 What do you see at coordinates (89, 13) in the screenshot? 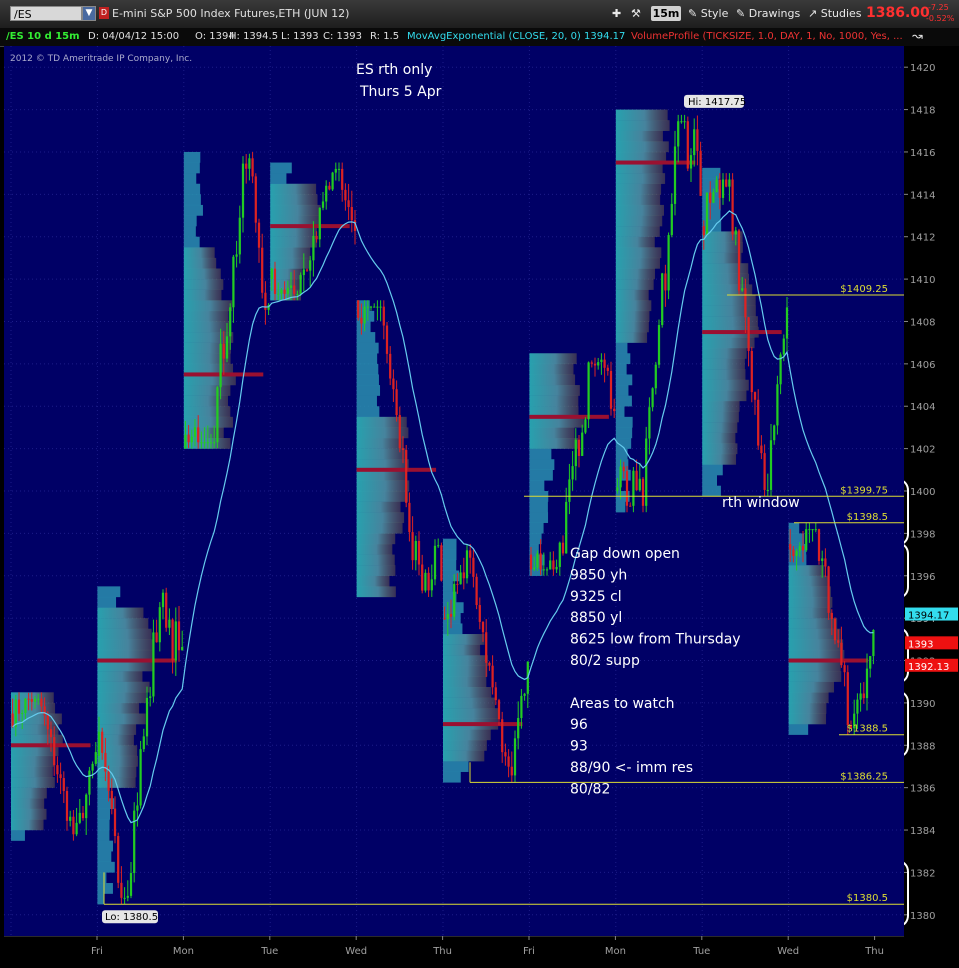
I see `symbol-dropdown-icon: ▼` at bounding box center [89, 13].